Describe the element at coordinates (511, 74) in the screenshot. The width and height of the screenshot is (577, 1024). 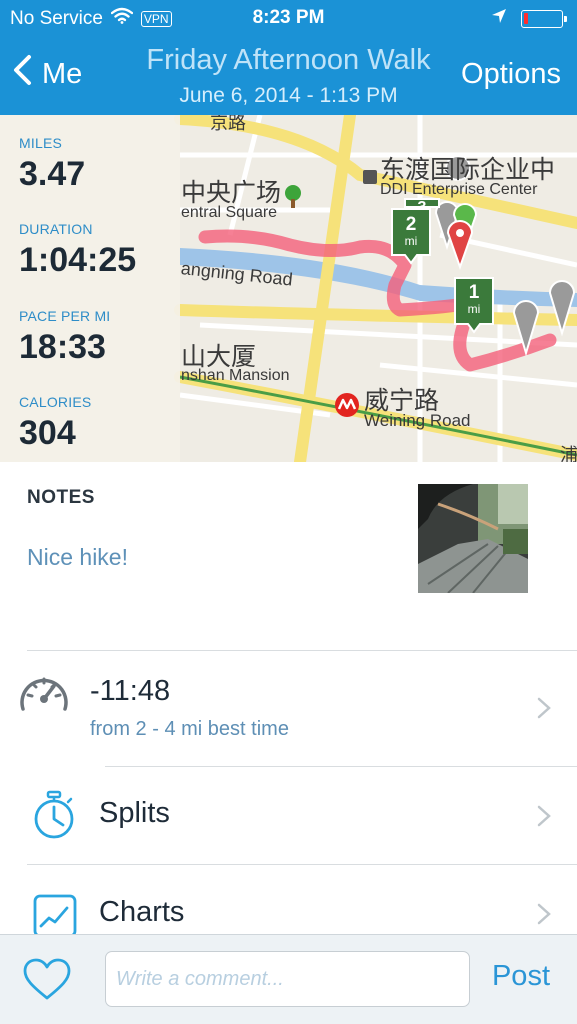
I see `options-button: Options` at that location.